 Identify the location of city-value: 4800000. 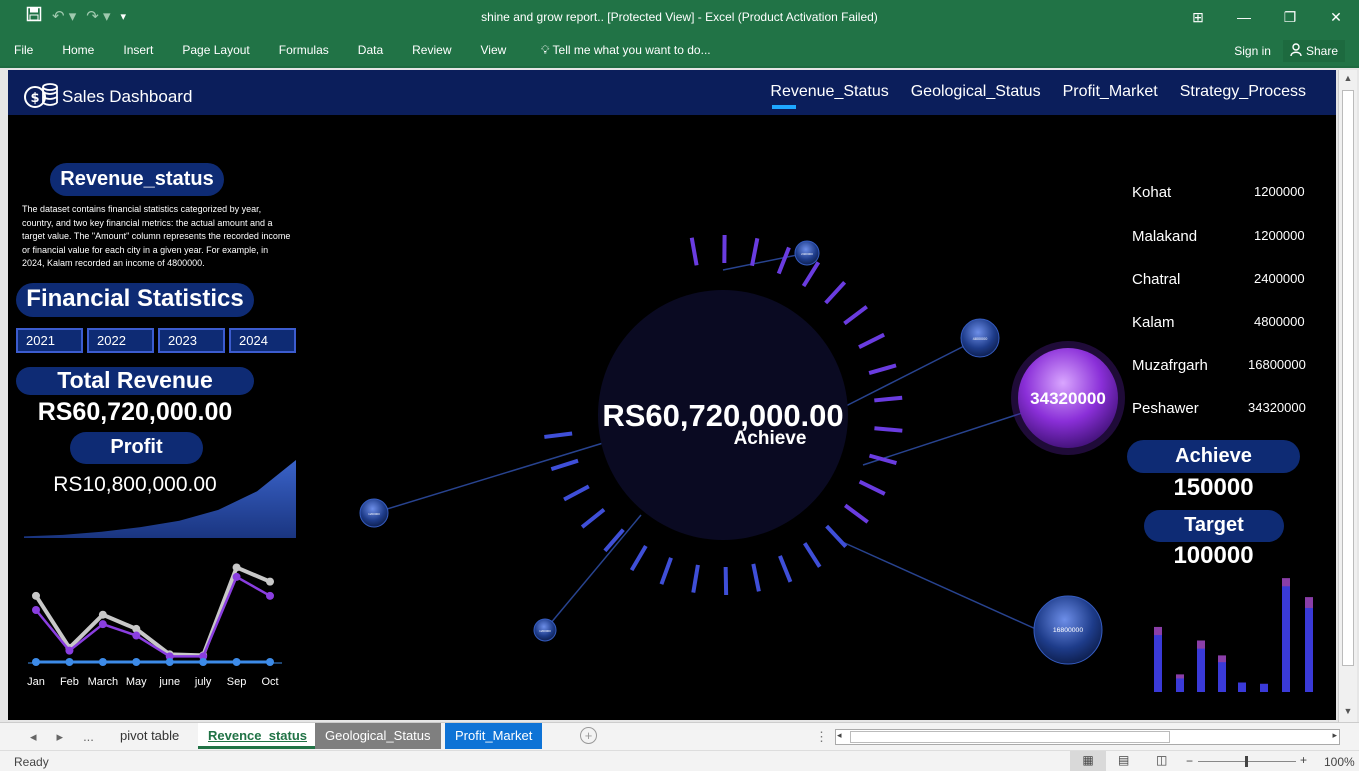
(1279, 321).